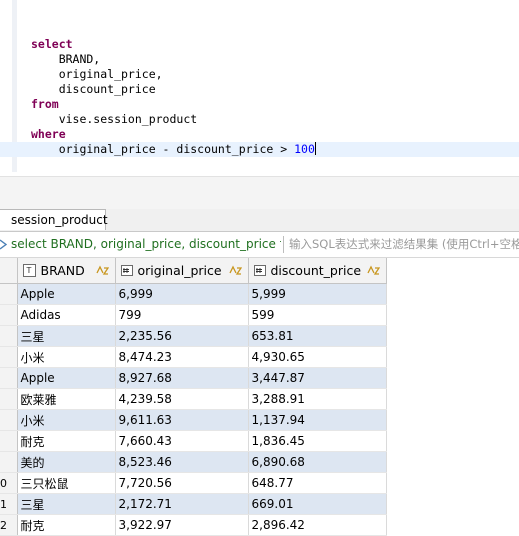 This screenshot has height=536, width=519. Describe the element at coordinates (317, 420) in the screenshot. I see `cell-discount-price: 1,137.94` at that location.